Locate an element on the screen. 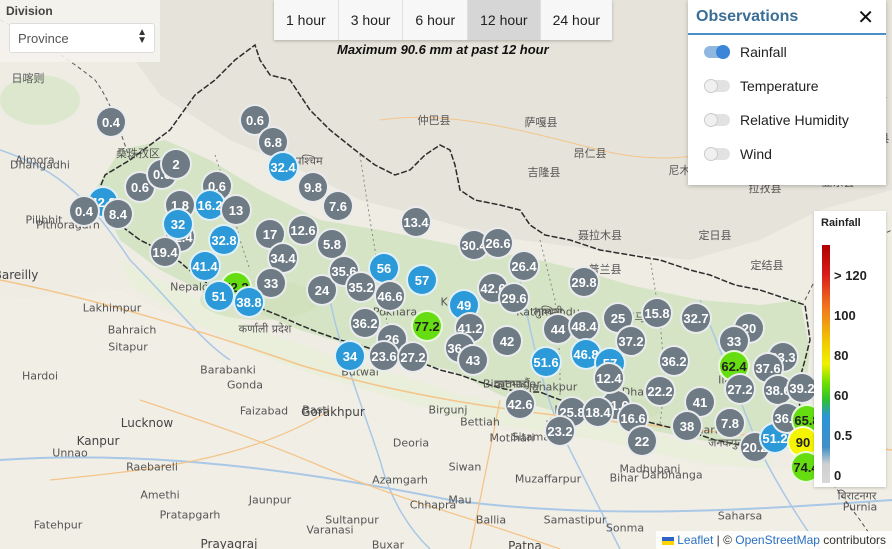 The image size is (892, 549). time-btn-12h: 12 hour is located at coordinates (504, 20).